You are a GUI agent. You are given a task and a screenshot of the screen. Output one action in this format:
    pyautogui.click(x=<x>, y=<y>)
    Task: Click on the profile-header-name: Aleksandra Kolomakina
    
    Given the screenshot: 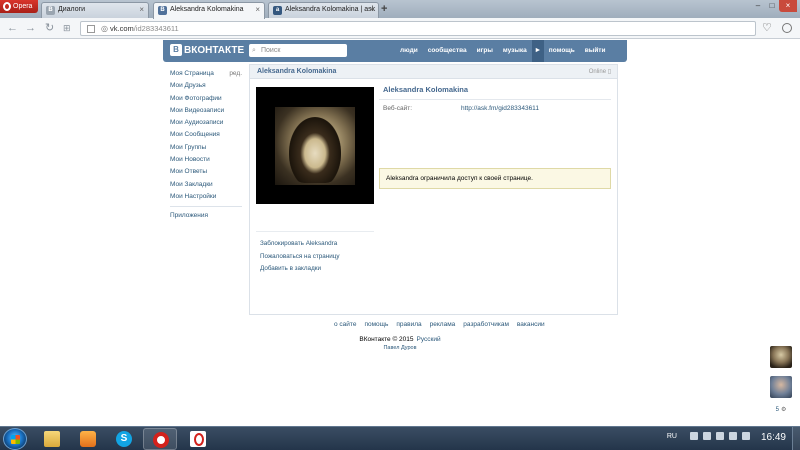 What is the action you would take?
    pyautogui.click(x=297, y=71)
    